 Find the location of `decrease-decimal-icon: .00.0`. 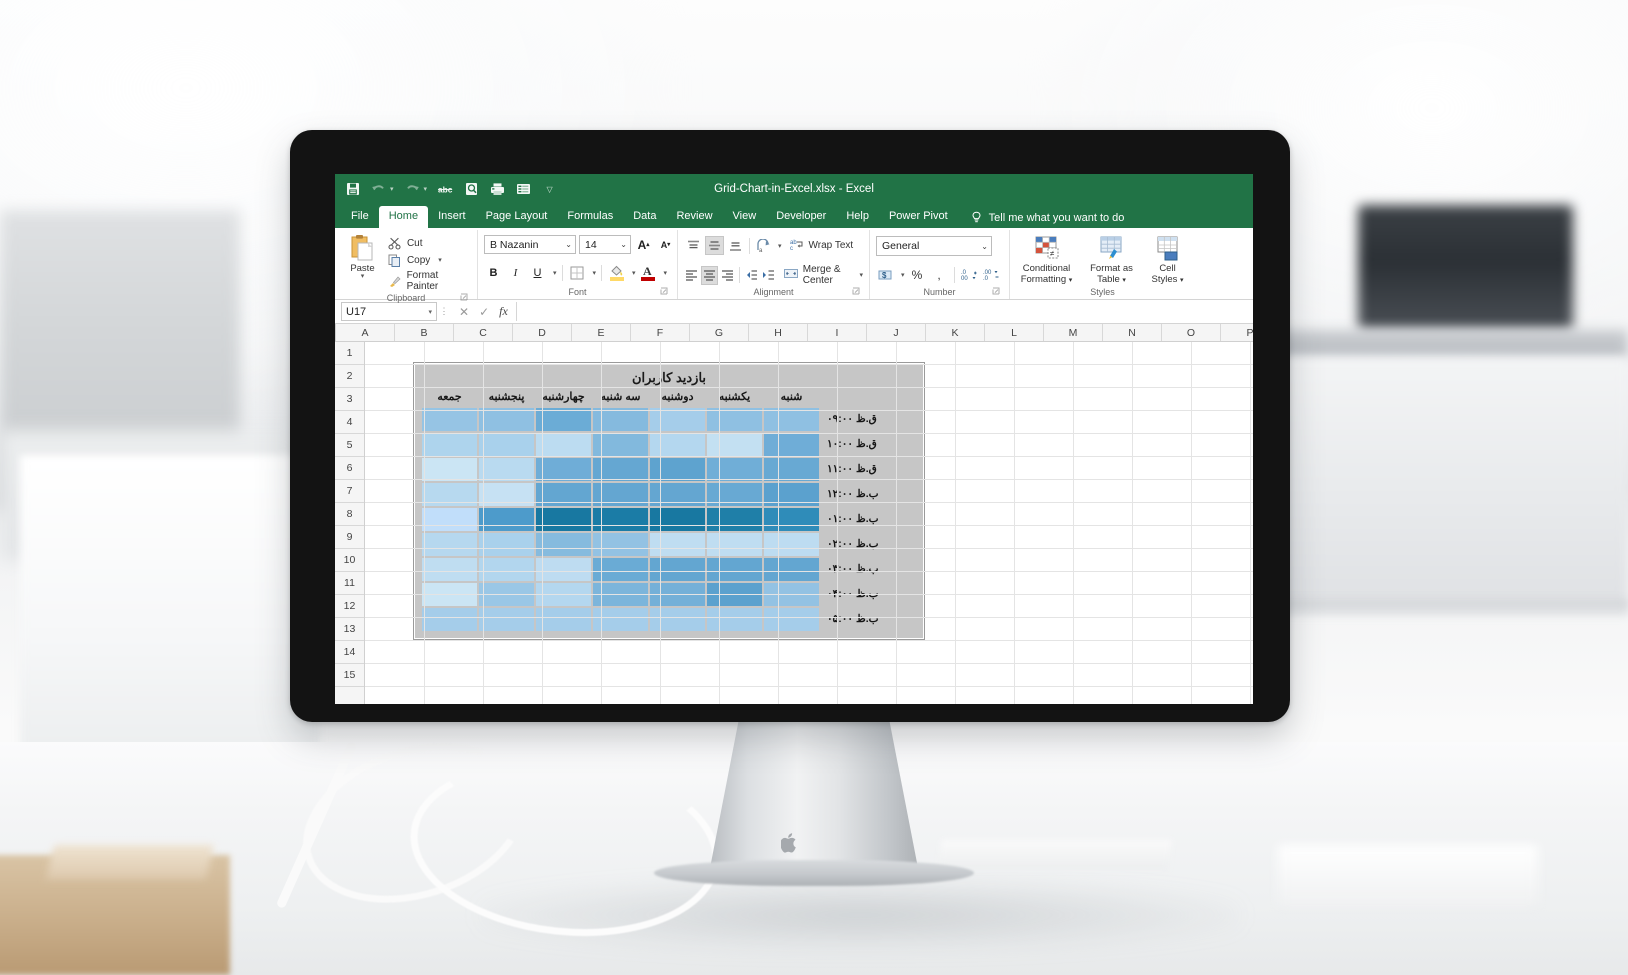

decrease-decimal-icon: .00.0 is located at coordinates (991, 274).